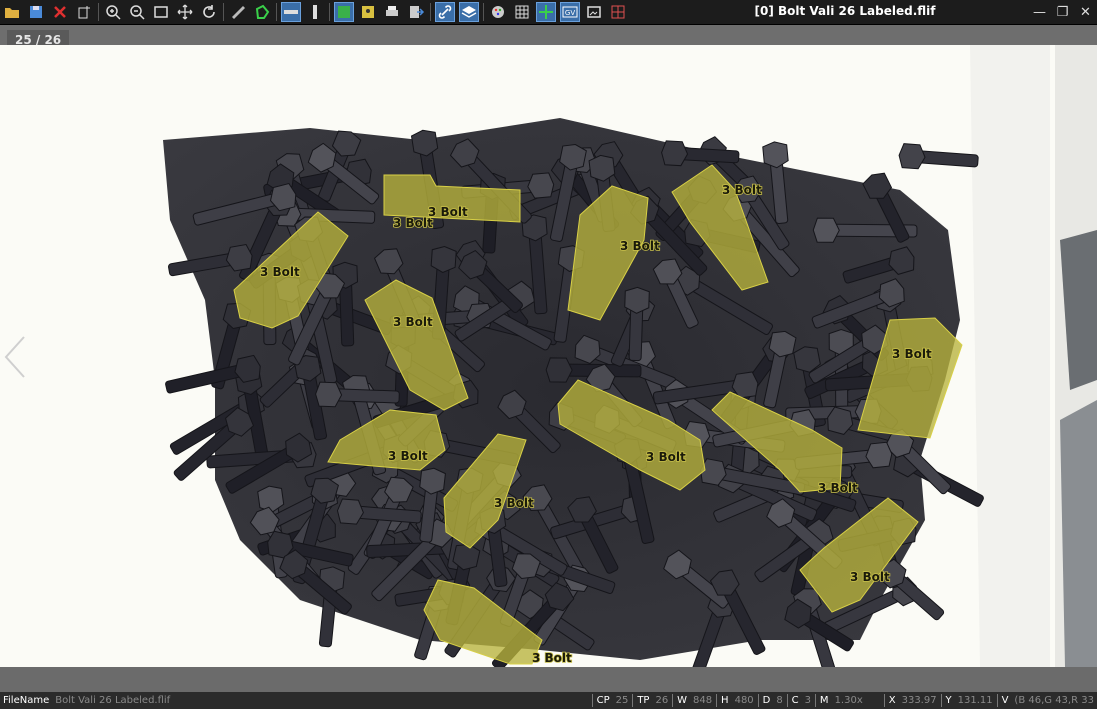 This screenshot has width=1097, height=709. I want to click on width-value: 848, so click(703, 700).